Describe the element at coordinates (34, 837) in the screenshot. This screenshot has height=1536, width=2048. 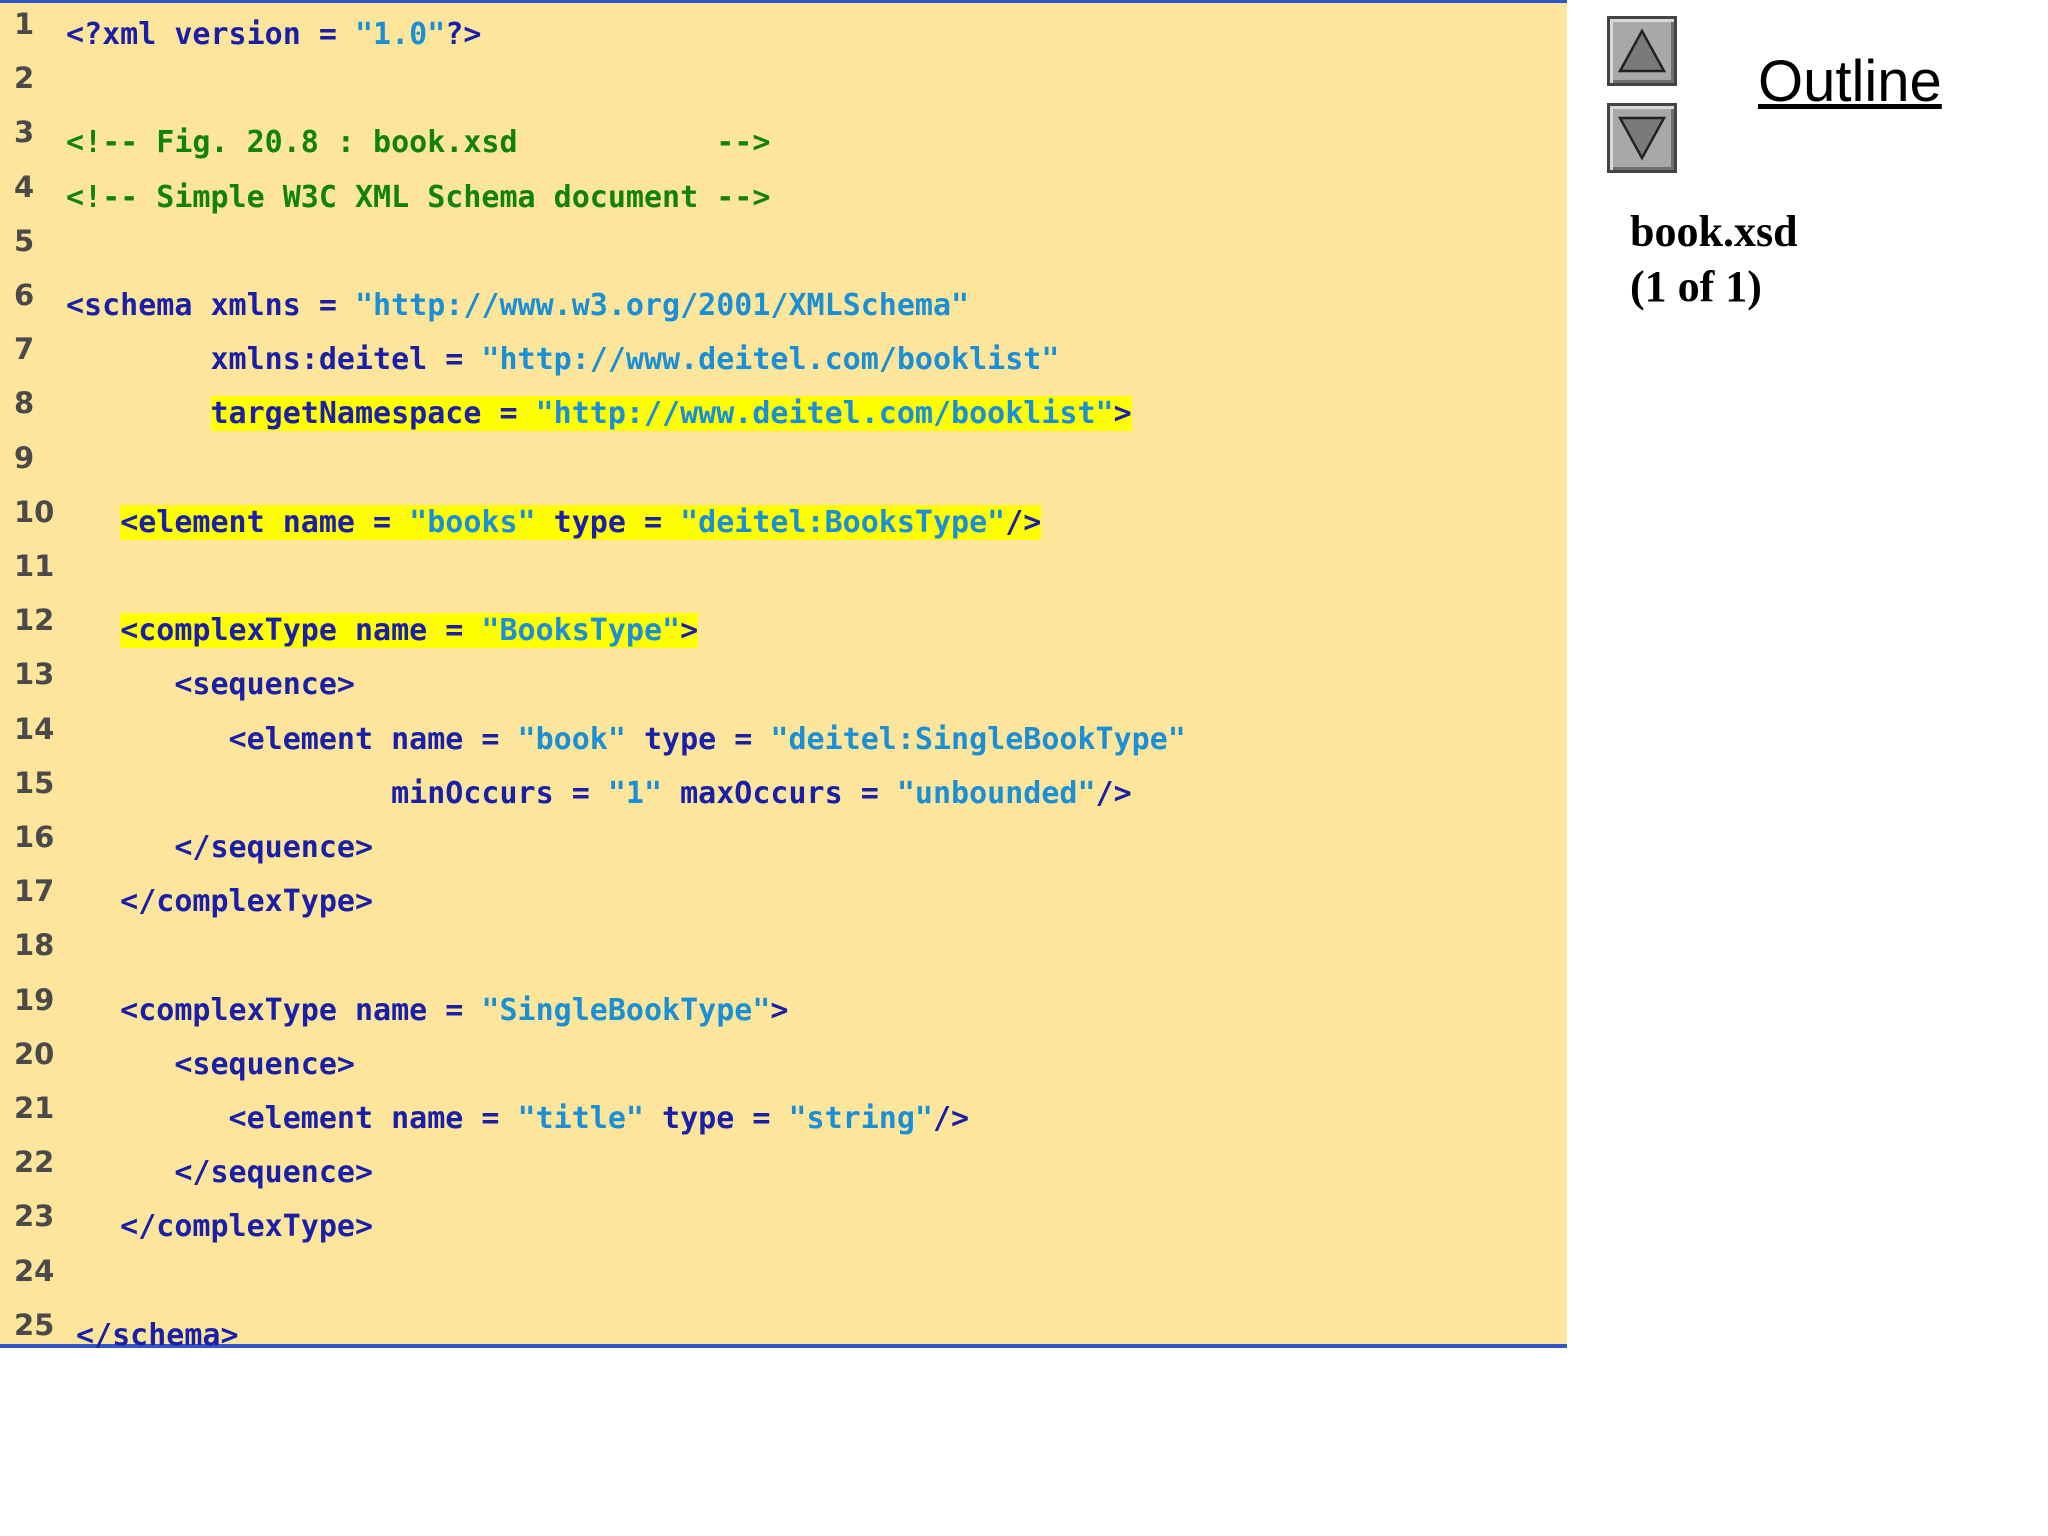
I see `line-number: 16` at that location.